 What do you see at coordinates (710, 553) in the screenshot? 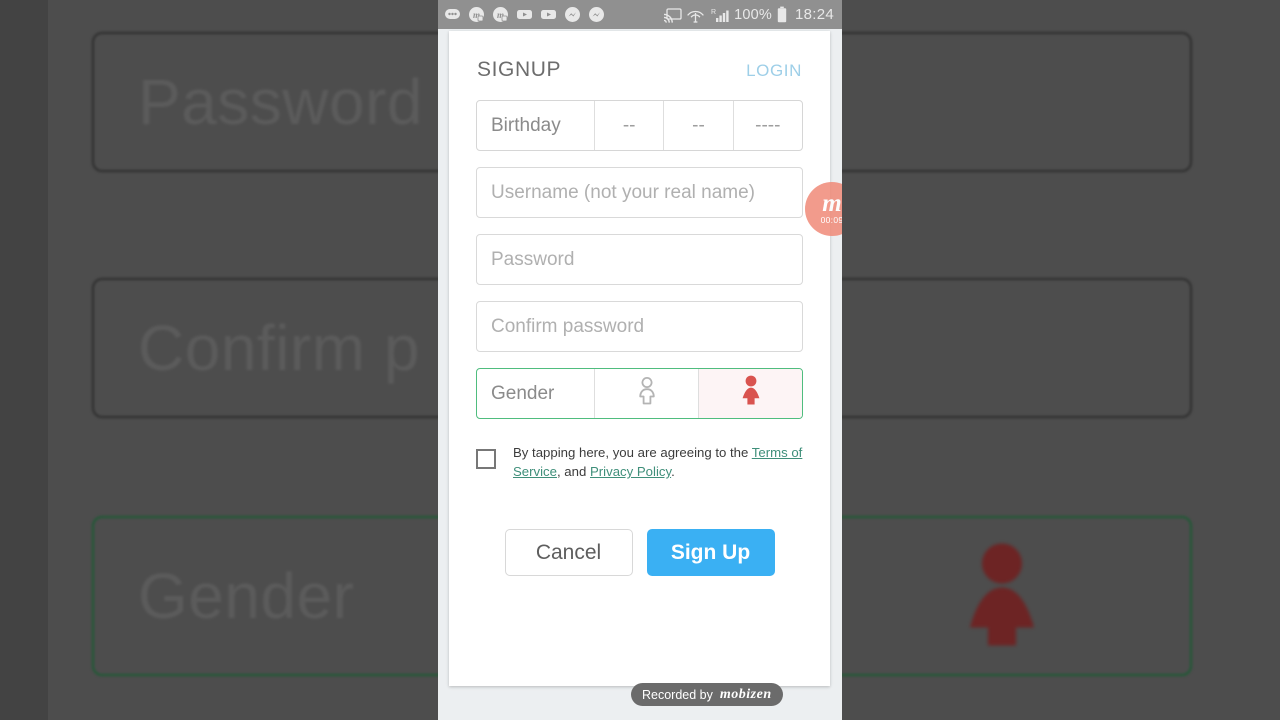
I see `signup-button: Sign Up` at bounding box center [710, 553].